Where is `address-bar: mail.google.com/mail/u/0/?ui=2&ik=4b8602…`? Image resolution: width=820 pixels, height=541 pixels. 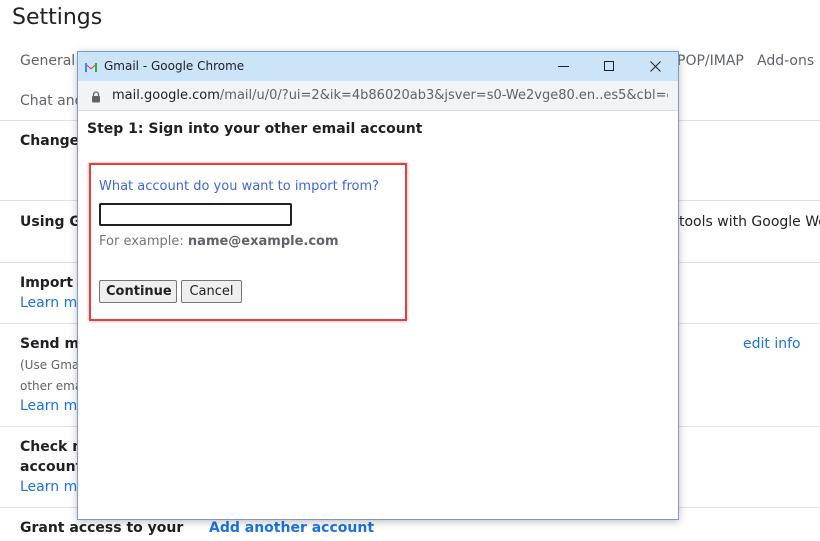 address-bar: mail.google.com/mail/u/0/?ui=2&ik=4b8602… is located at coordinates (378, 96).